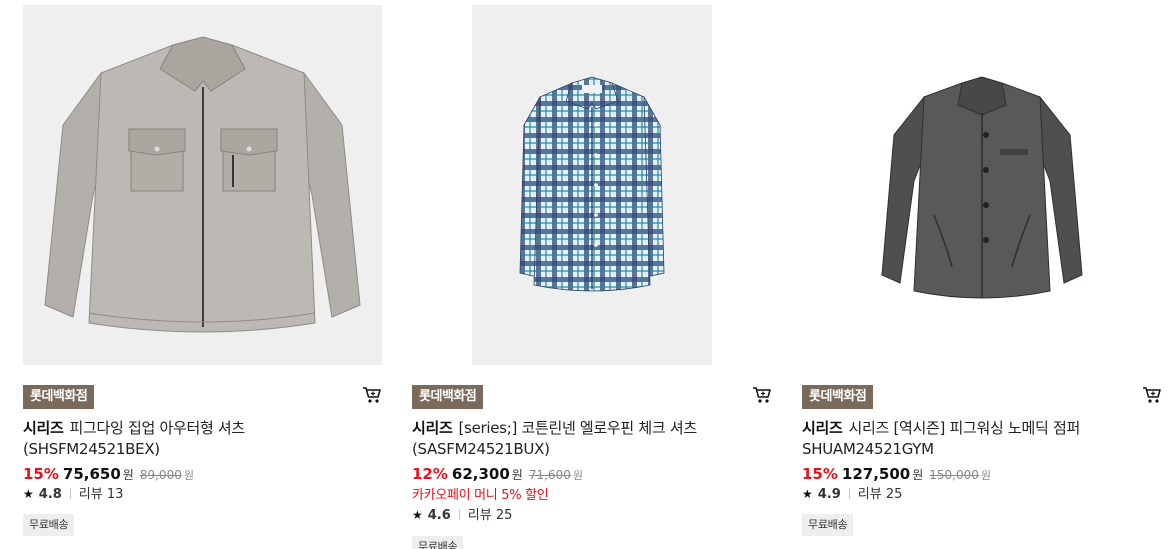 This screenshot has width=1168, height=549. Describe the element at coordinates (972, 439) in the screenshot. I see `product-title: 시리즈 시리즈 [역시즌] 피그워싱 노메딕 점퍼 SHUAM24521GYM` at that location.